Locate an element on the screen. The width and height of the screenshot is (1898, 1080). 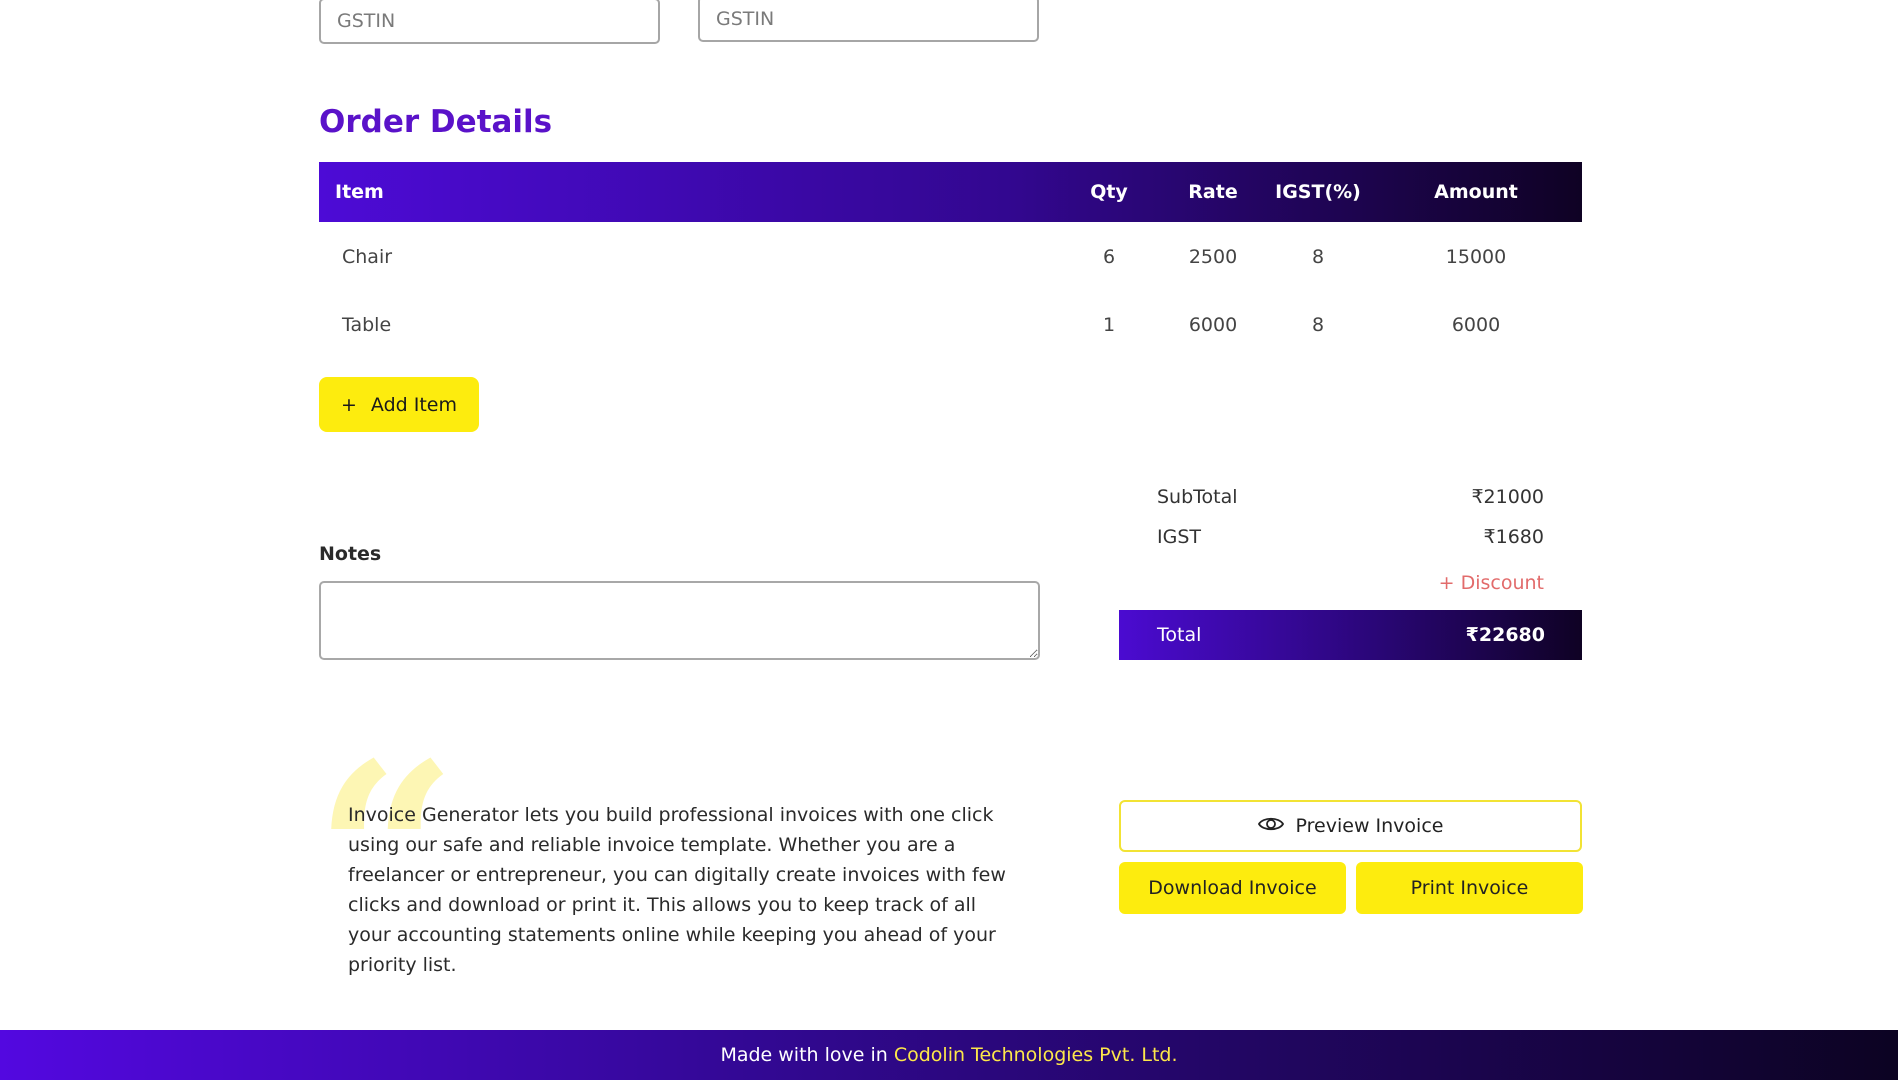
igst-label: IGST is located at coordinates (1179, 537).